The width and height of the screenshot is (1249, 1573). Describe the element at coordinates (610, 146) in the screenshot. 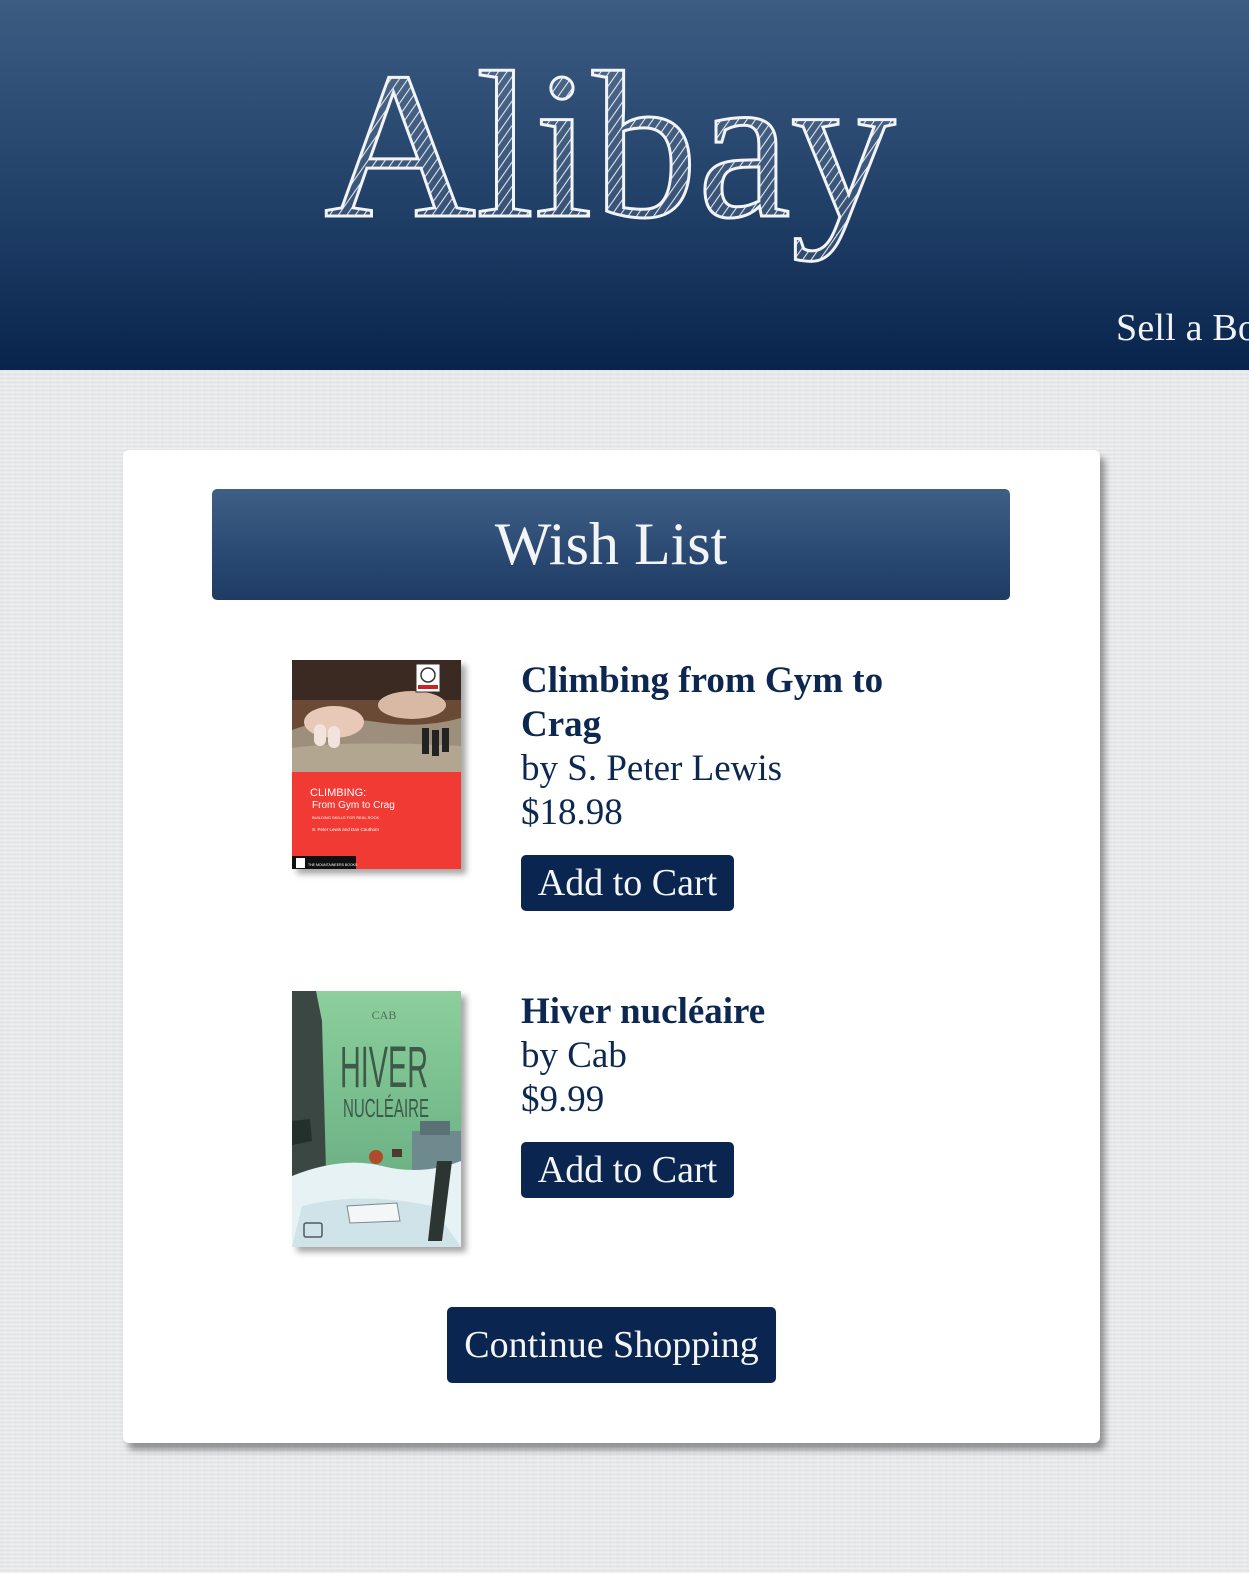

I see `logo-text: Alibay` at that location.